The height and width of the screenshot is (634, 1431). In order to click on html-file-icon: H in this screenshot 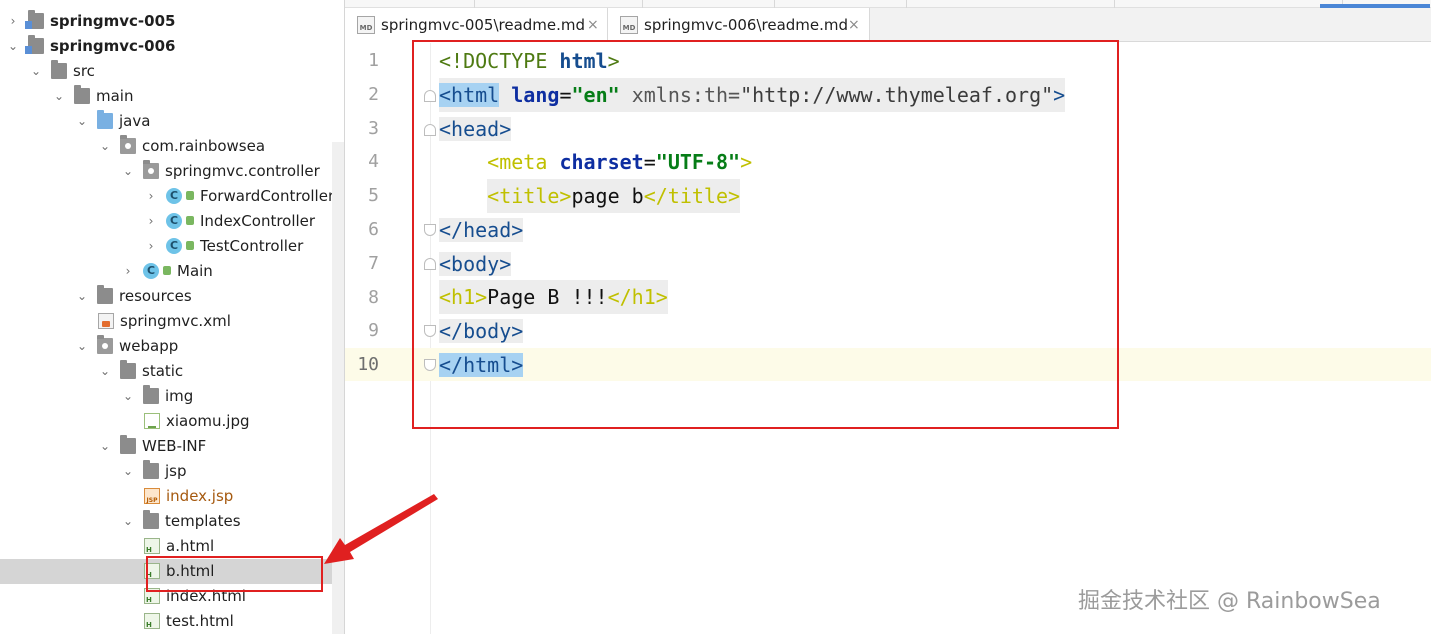, I will do `click(152, 546)`.